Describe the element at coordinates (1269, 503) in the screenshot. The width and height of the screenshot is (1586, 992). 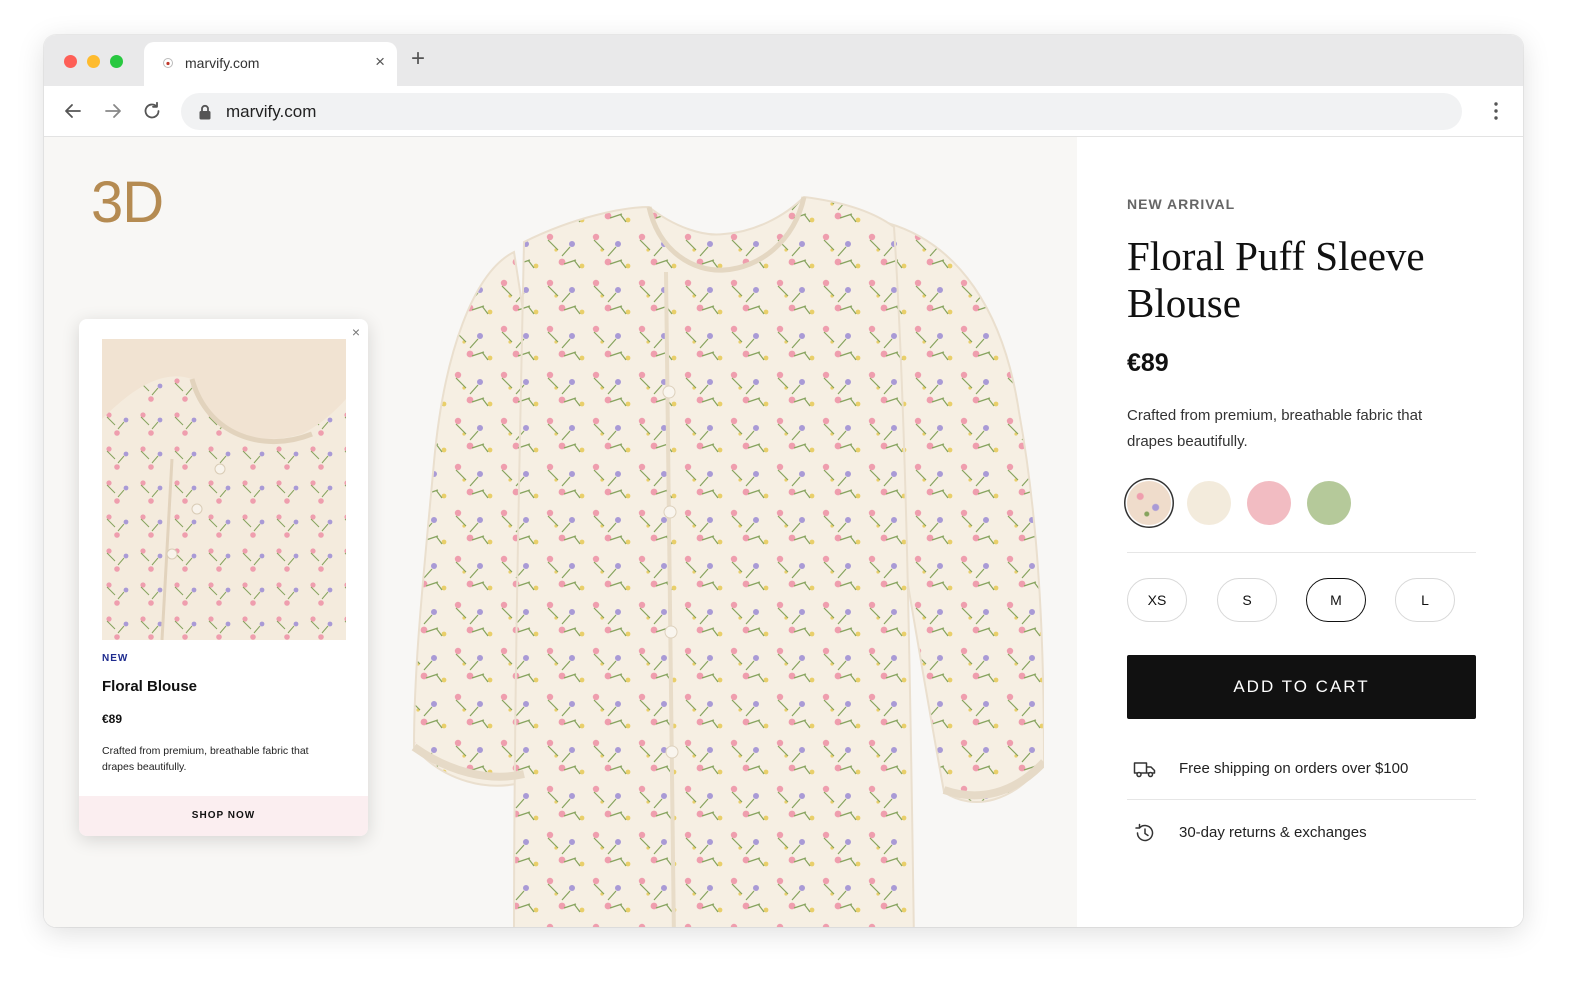
I see `swatch-pink` at that location.